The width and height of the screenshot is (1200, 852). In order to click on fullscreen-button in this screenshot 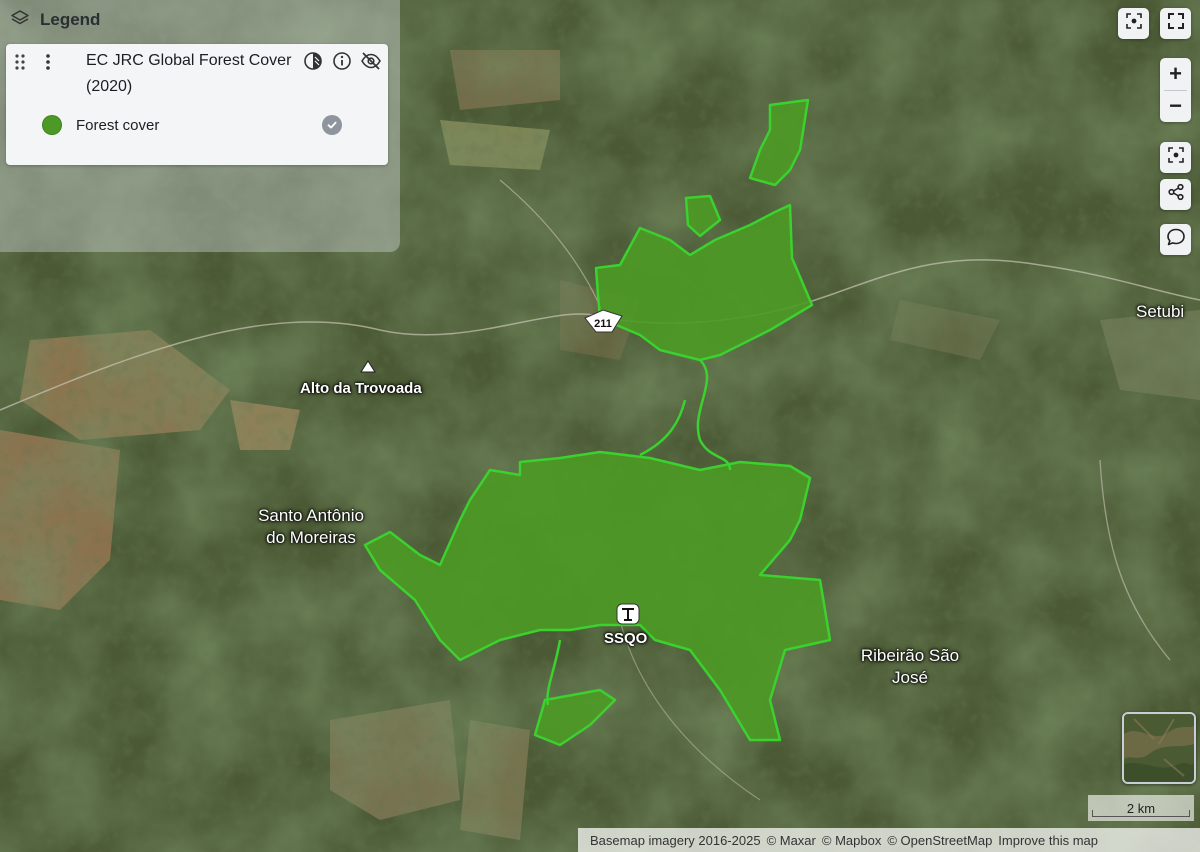, I will do `click(1175, 23)`.